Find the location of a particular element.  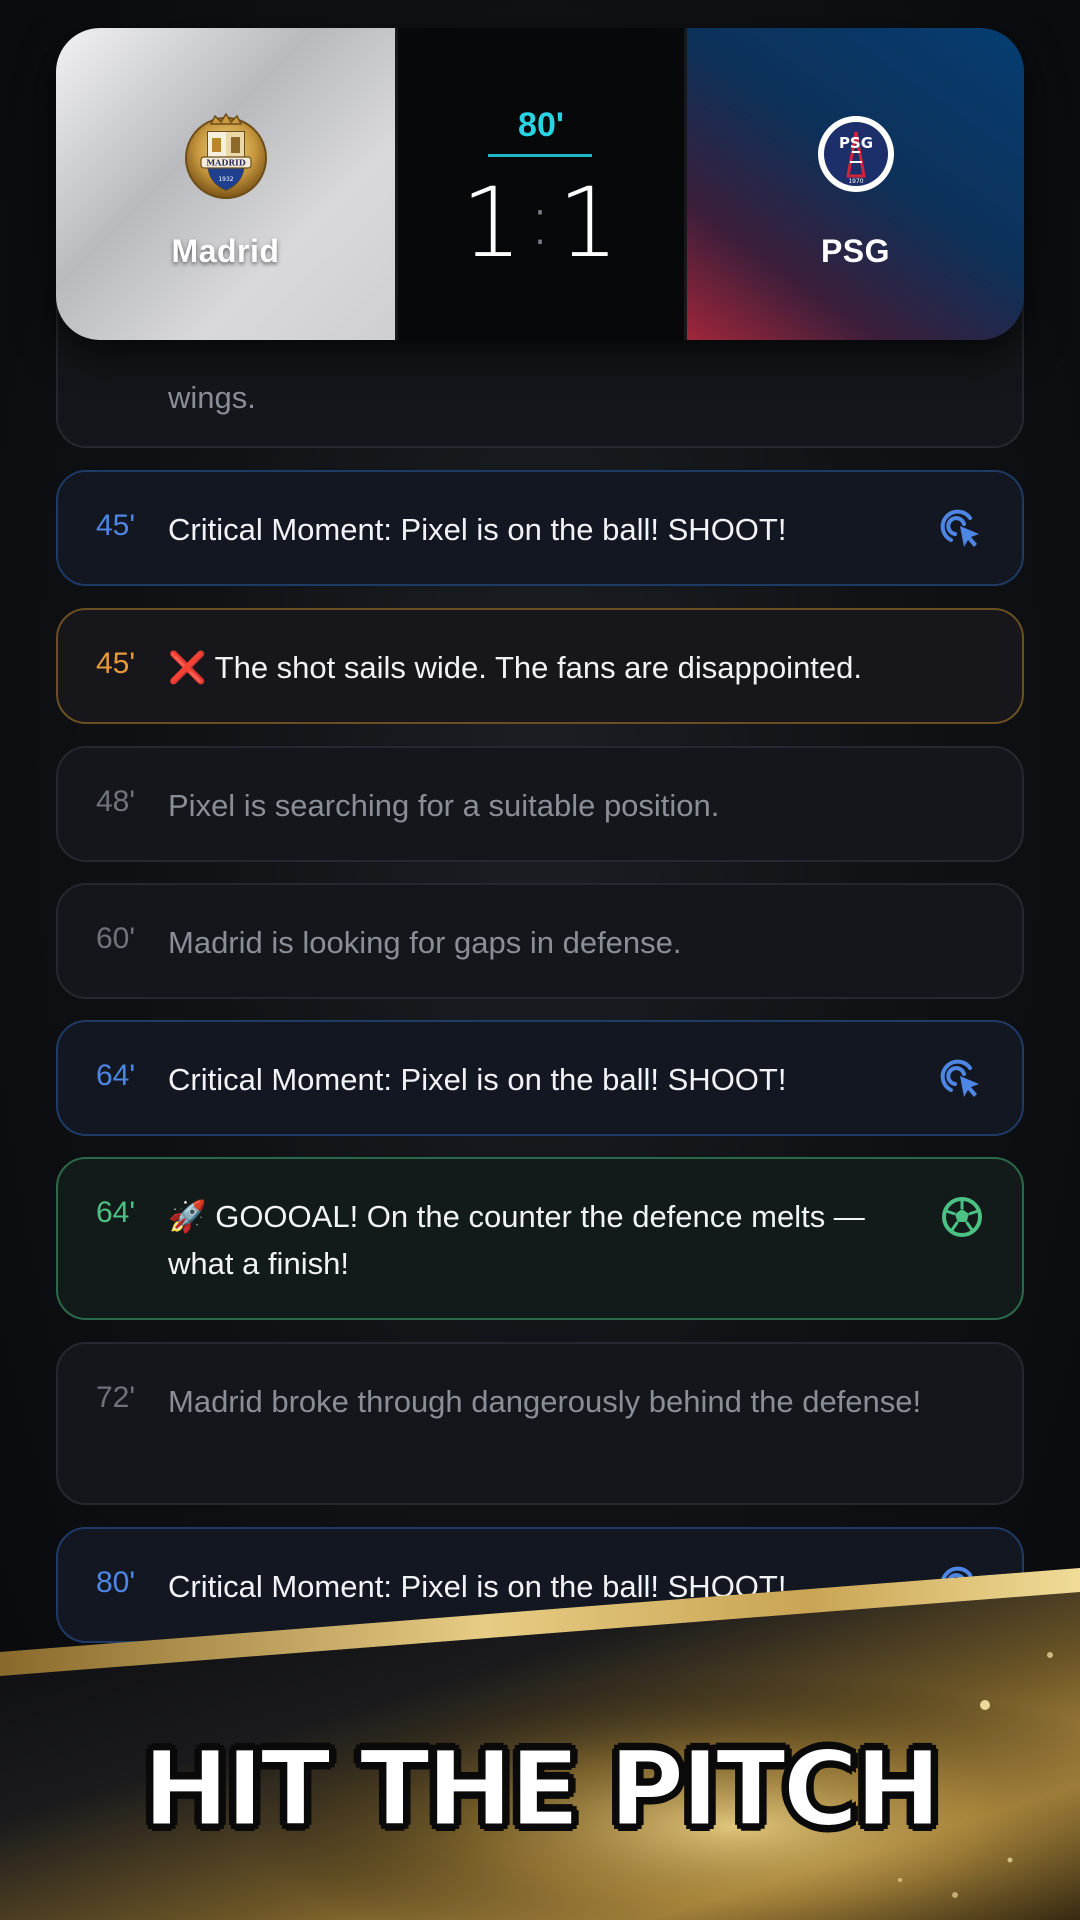

score-panel: 80' 1:1 is located at coordinates (541, 184).